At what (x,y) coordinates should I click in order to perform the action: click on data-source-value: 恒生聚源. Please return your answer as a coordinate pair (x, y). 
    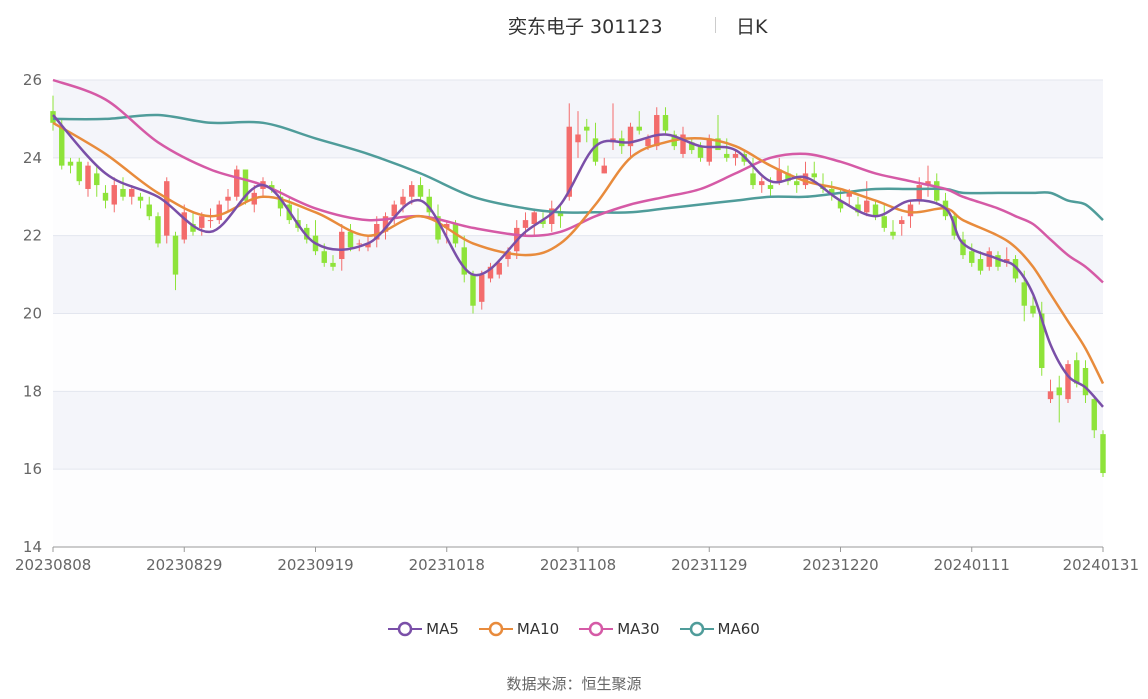
    Looking at the image, I should click on (611, 684).